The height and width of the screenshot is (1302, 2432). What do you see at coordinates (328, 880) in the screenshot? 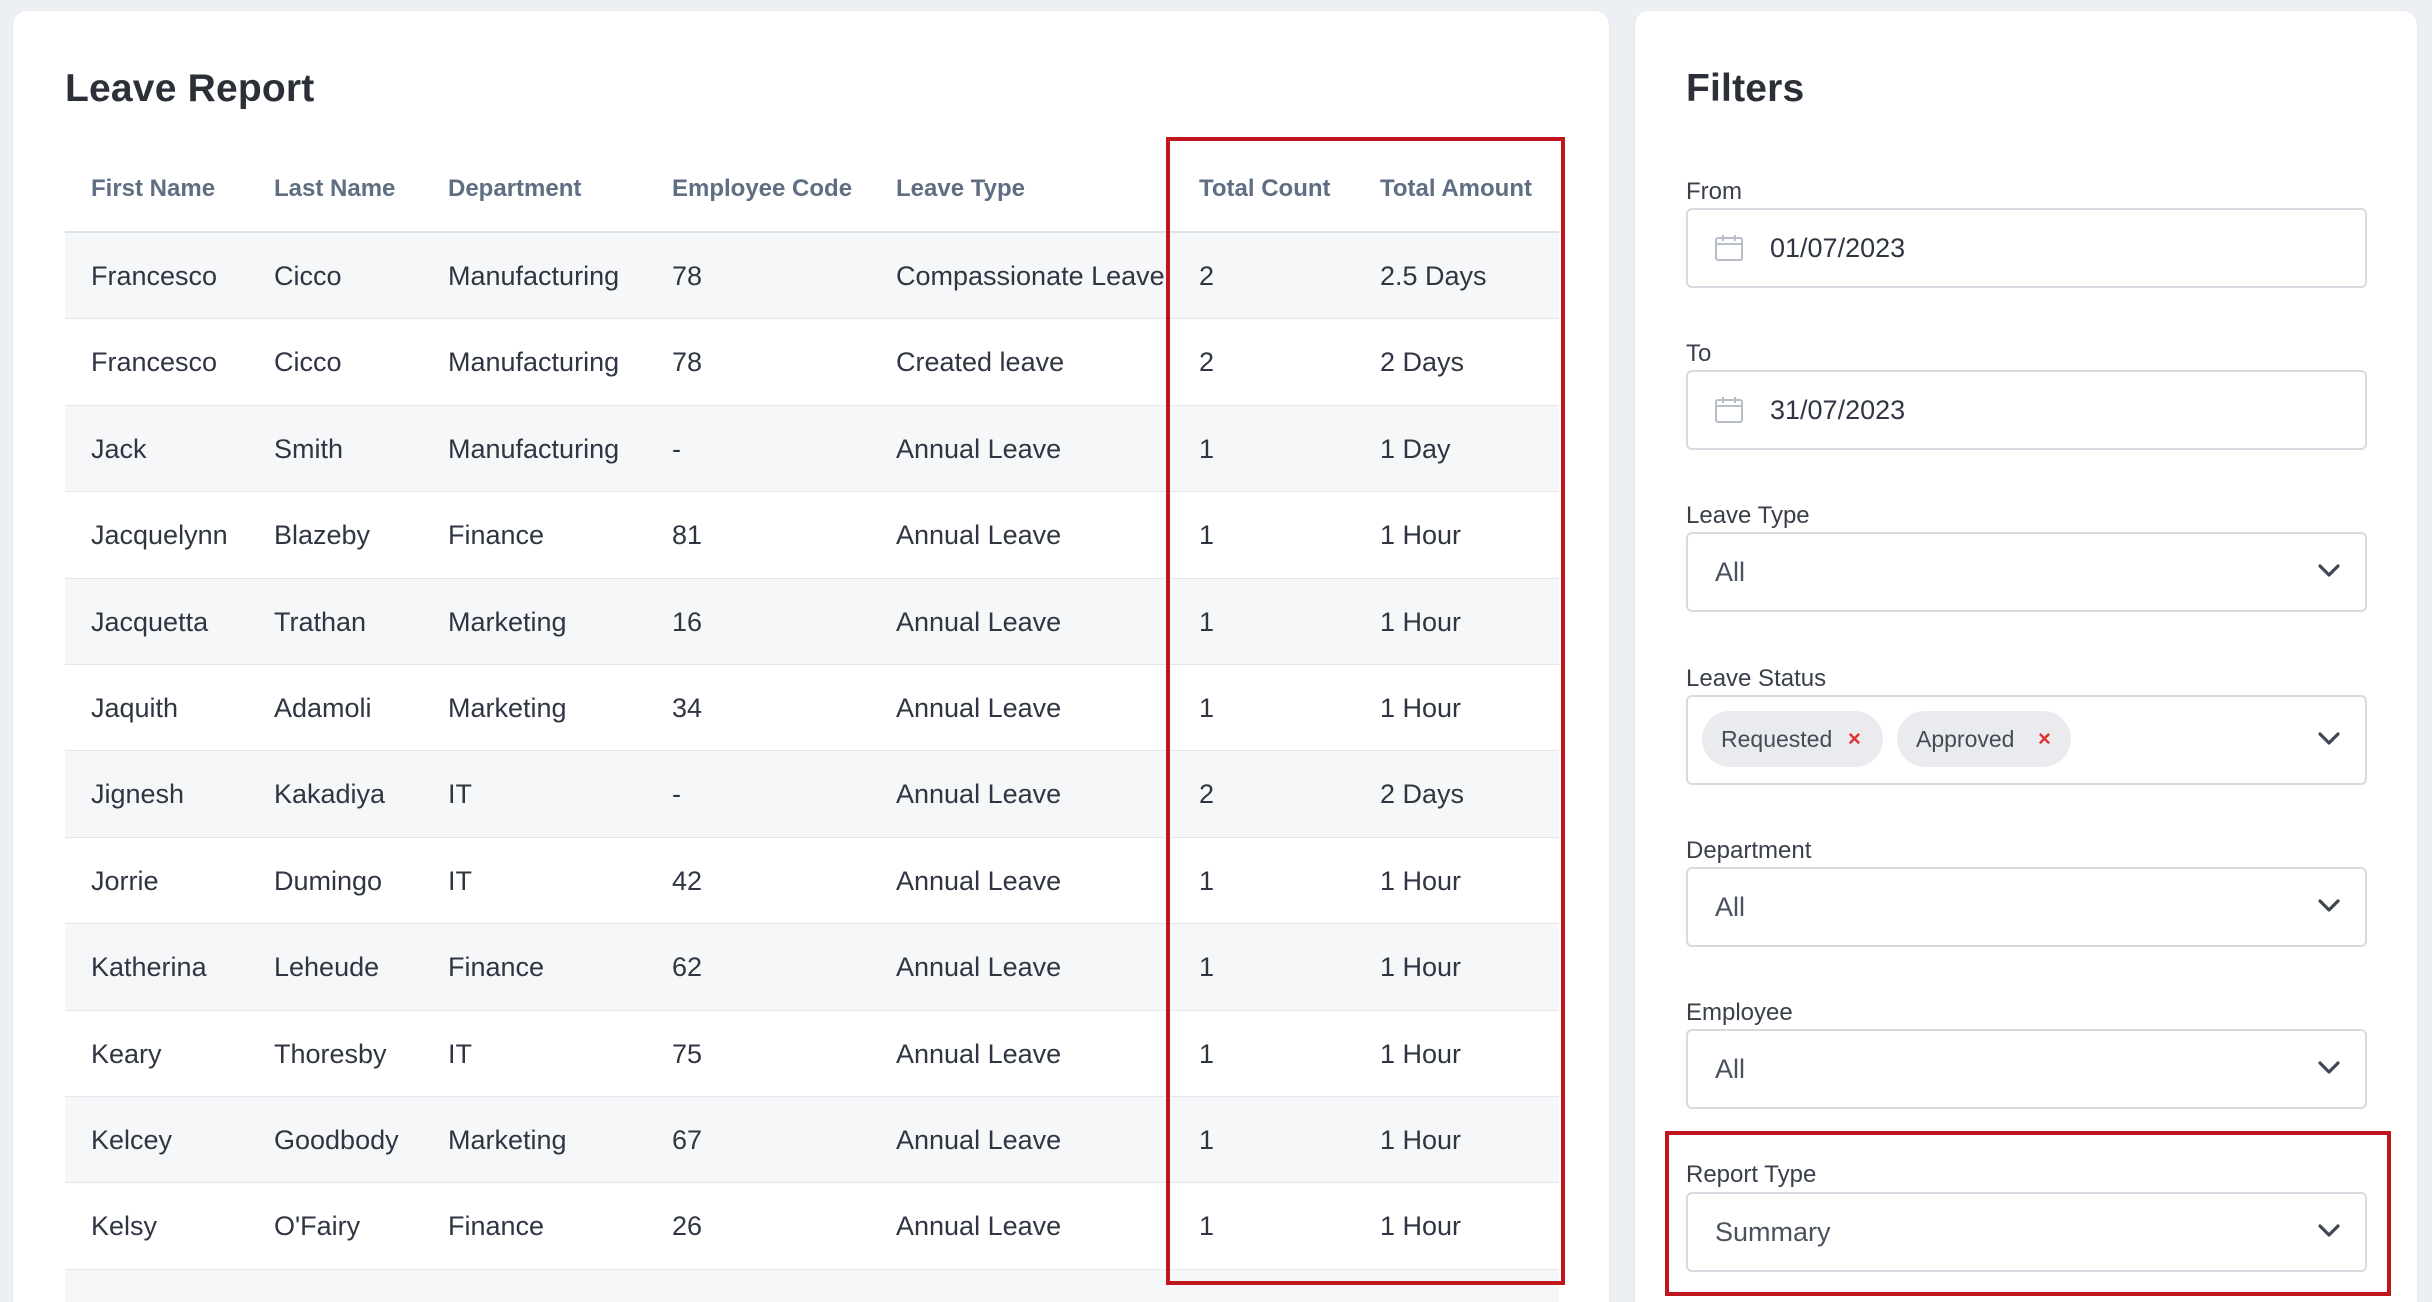
I see `cell-last-name: Dumingo` at bounding box center [328, 880].